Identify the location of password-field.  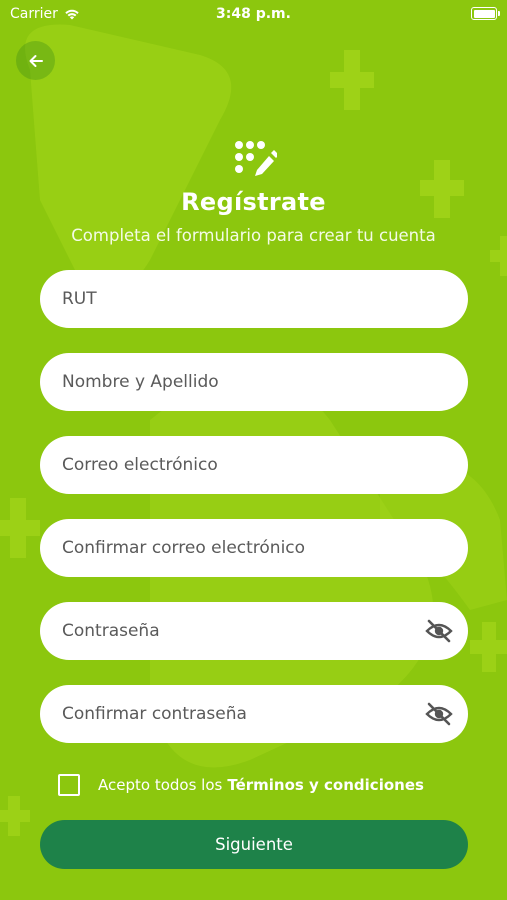
(254, 631).